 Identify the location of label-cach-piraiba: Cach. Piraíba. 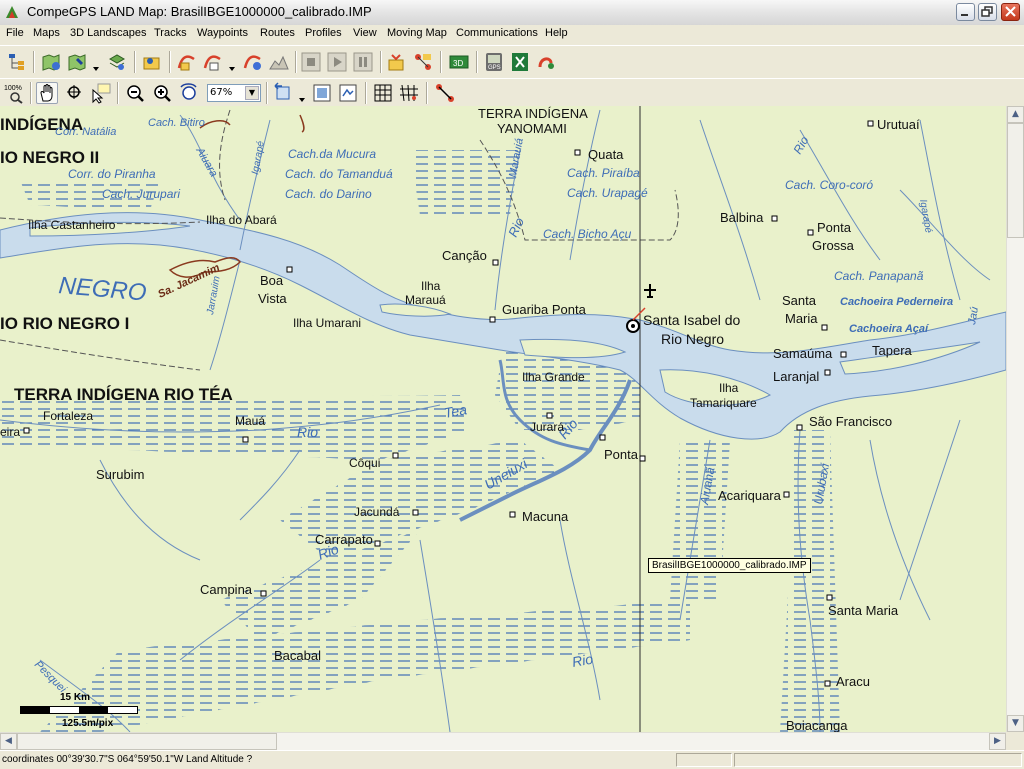
(603, 173).